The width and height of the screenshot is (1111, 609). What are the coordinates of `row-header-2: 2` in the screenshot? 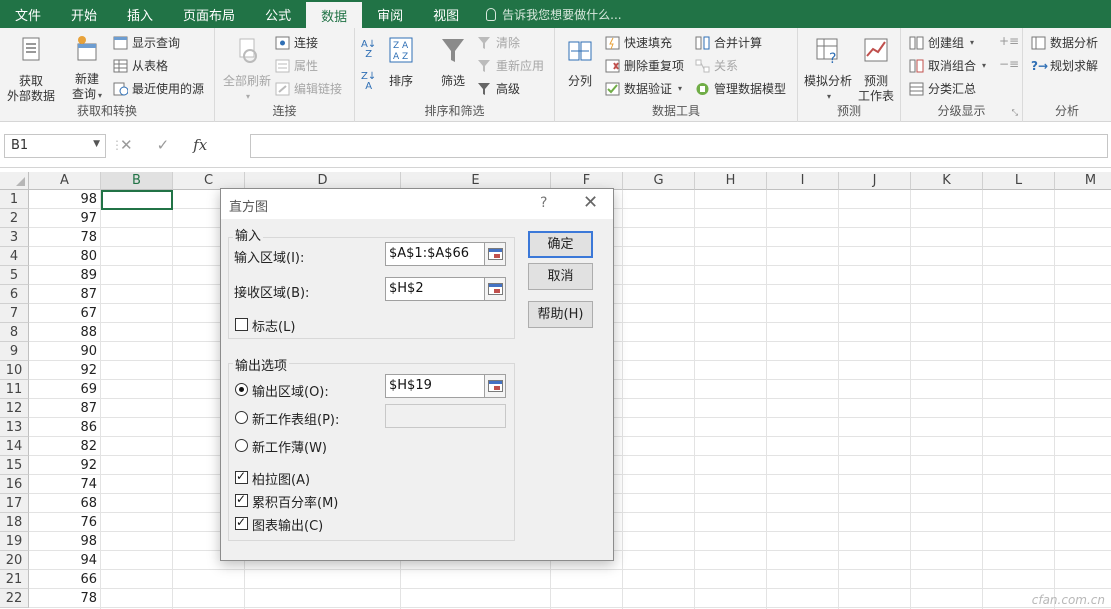 It's located at (14, 218).